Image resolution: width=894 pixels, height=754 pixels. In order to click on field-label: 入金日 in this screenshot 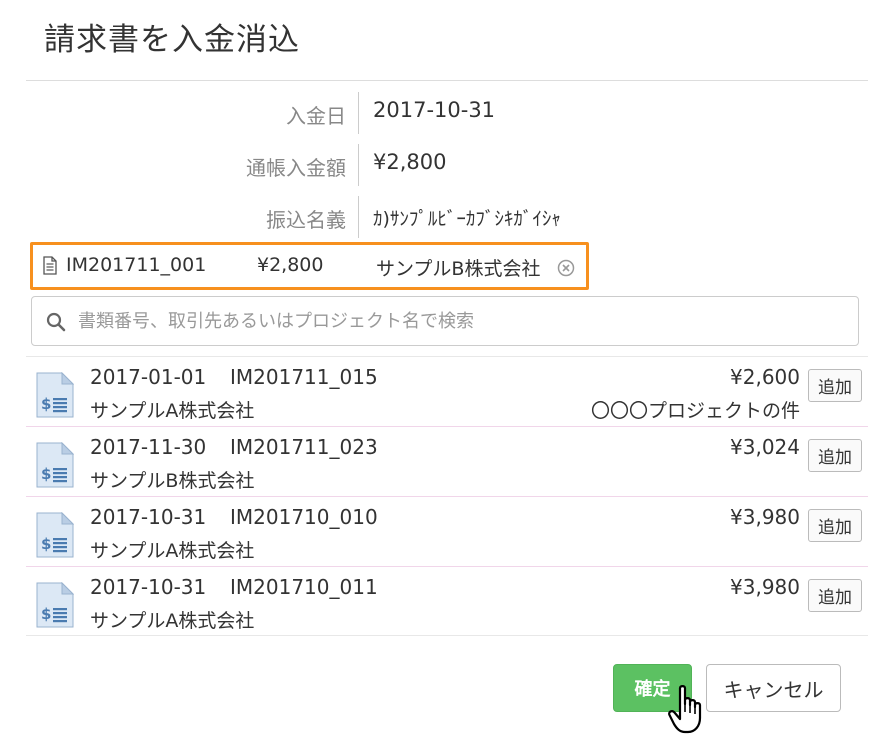, I will do `click(316, 116)`.